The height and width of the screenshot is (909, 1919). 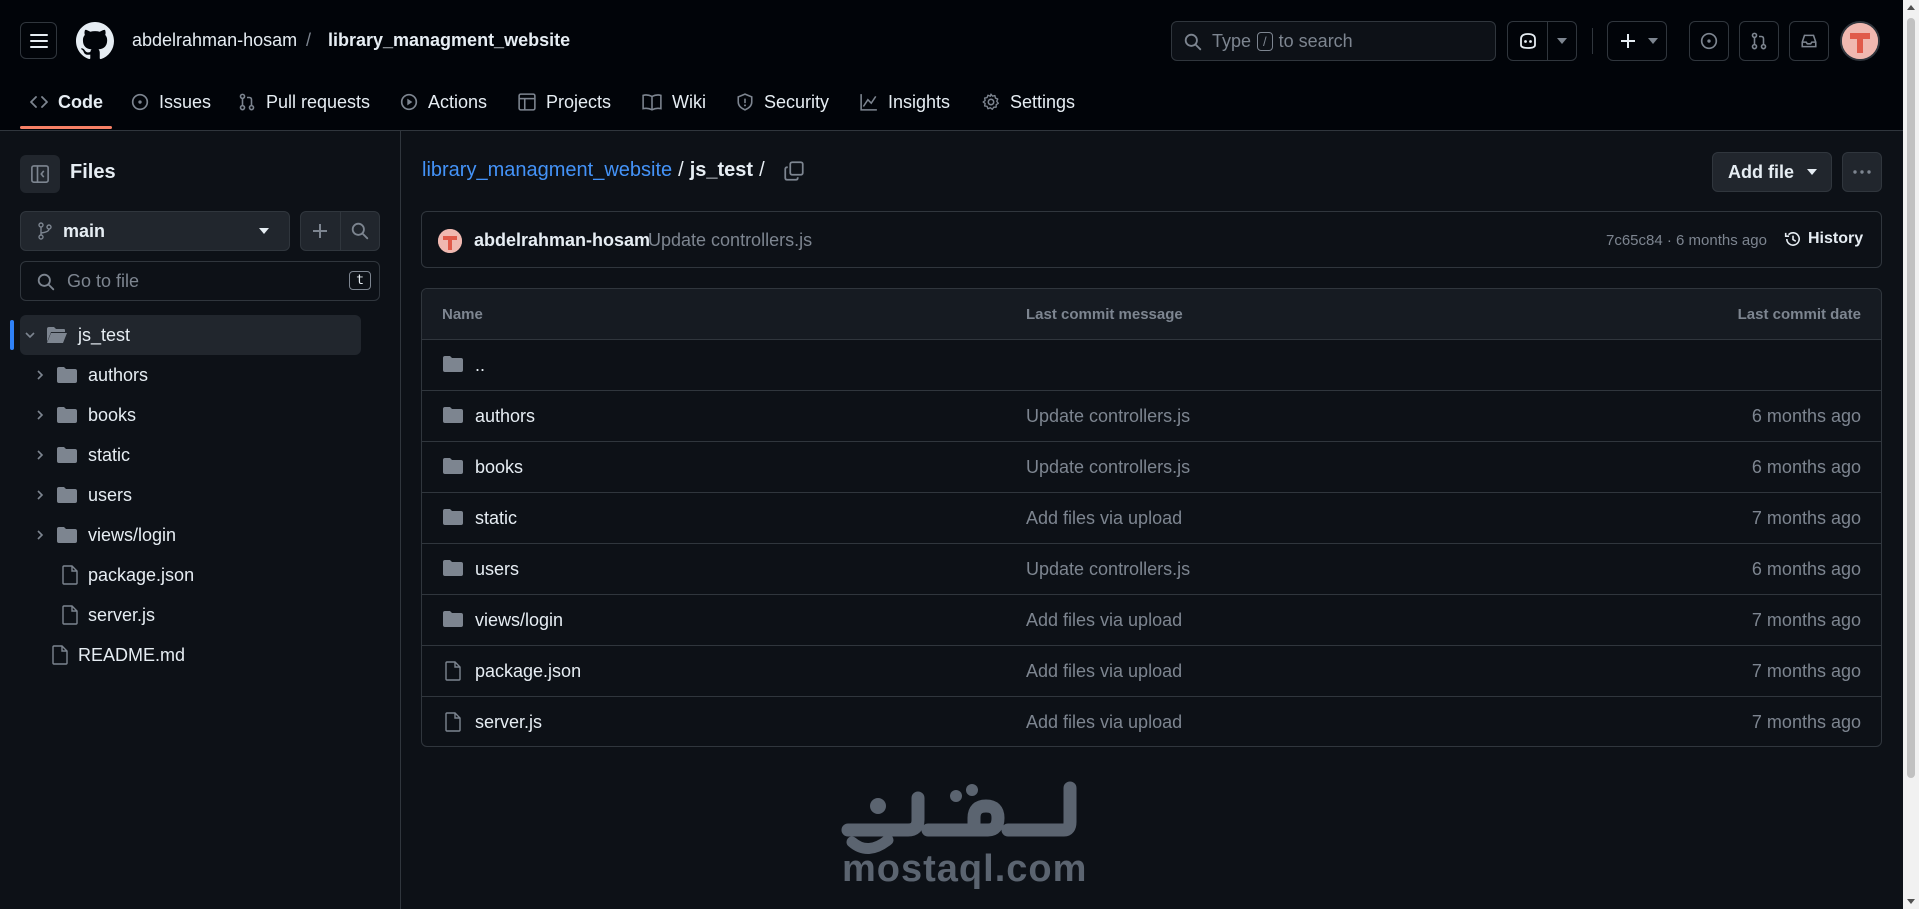 I want to click on tab-label: Code, so click(x=80, y=101).